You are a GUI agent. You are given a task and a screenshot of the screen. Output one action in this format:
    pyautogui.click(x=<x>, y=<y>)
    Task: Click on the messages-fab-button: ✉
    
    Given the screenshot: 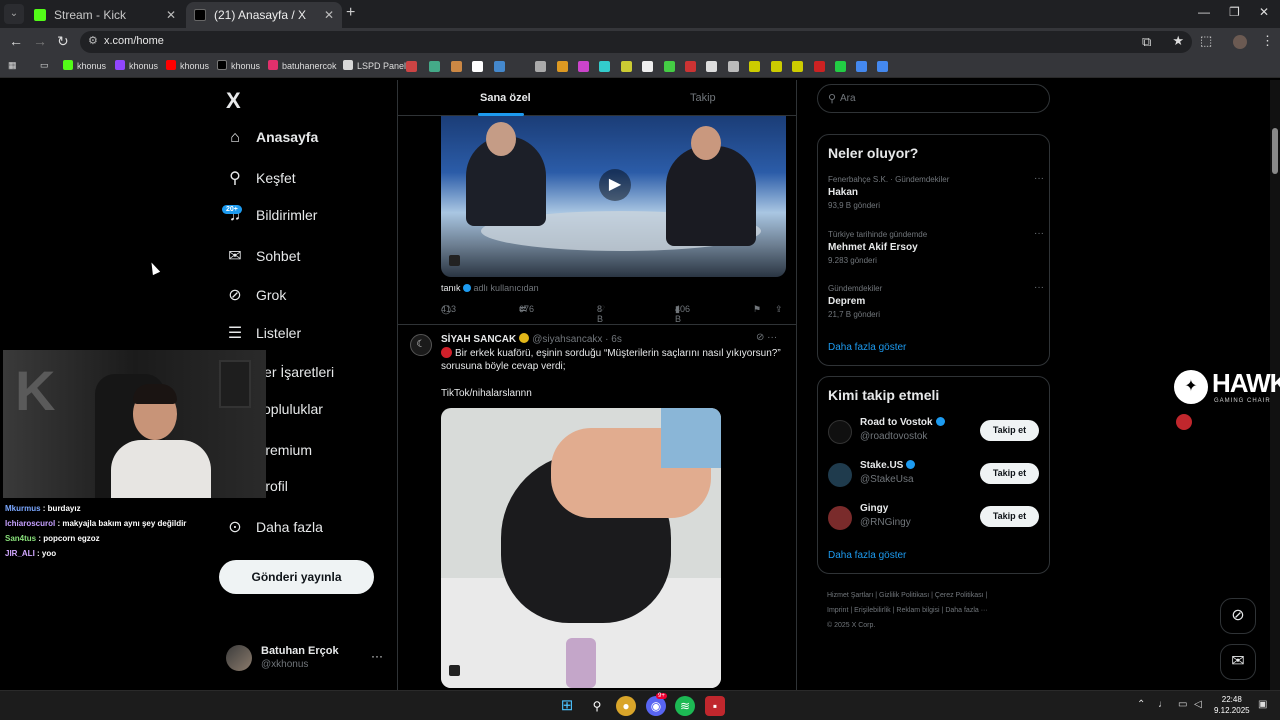 What is the action you would take?
    pyautogui.click(x=1238, y=662)
    